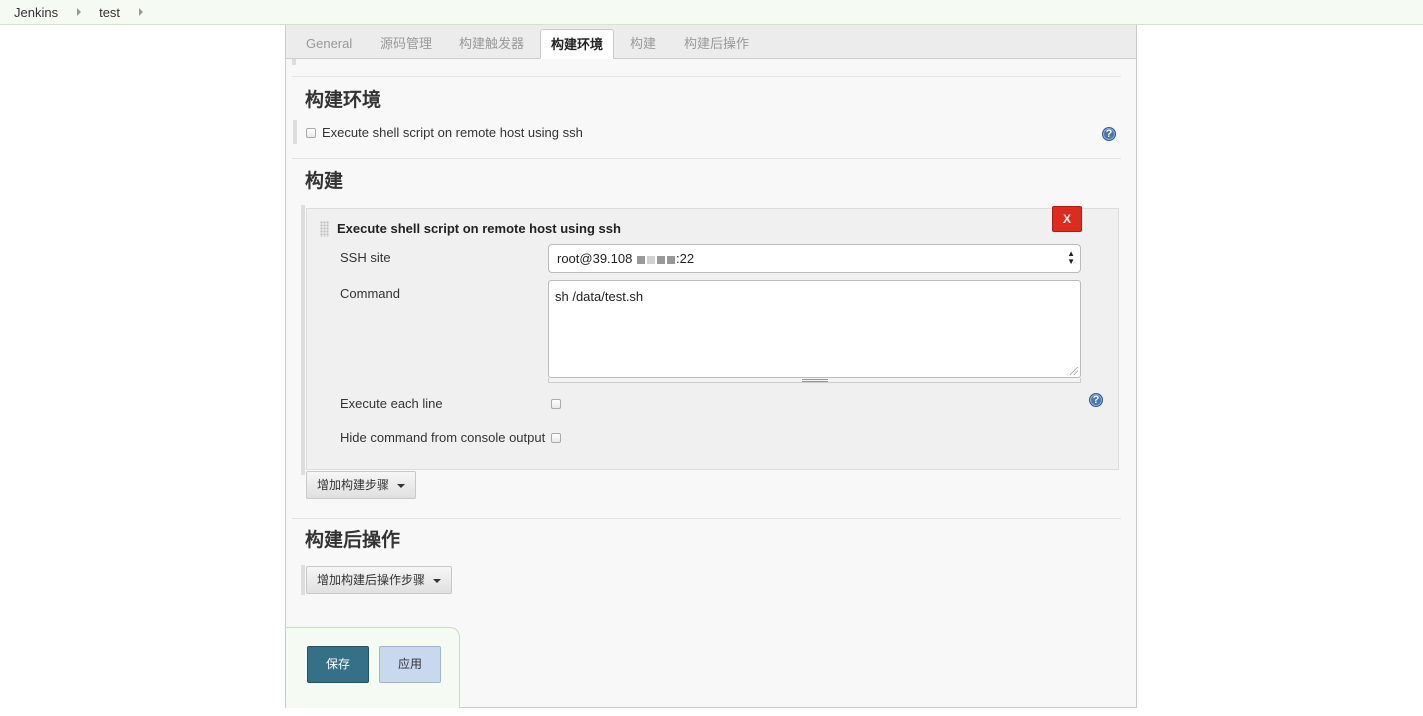 This screenshot has width=1423, height=716. Describe the element at coordinates (365, 257) in the screenshot. I see `ssh-site-label: SSH site` at that location.